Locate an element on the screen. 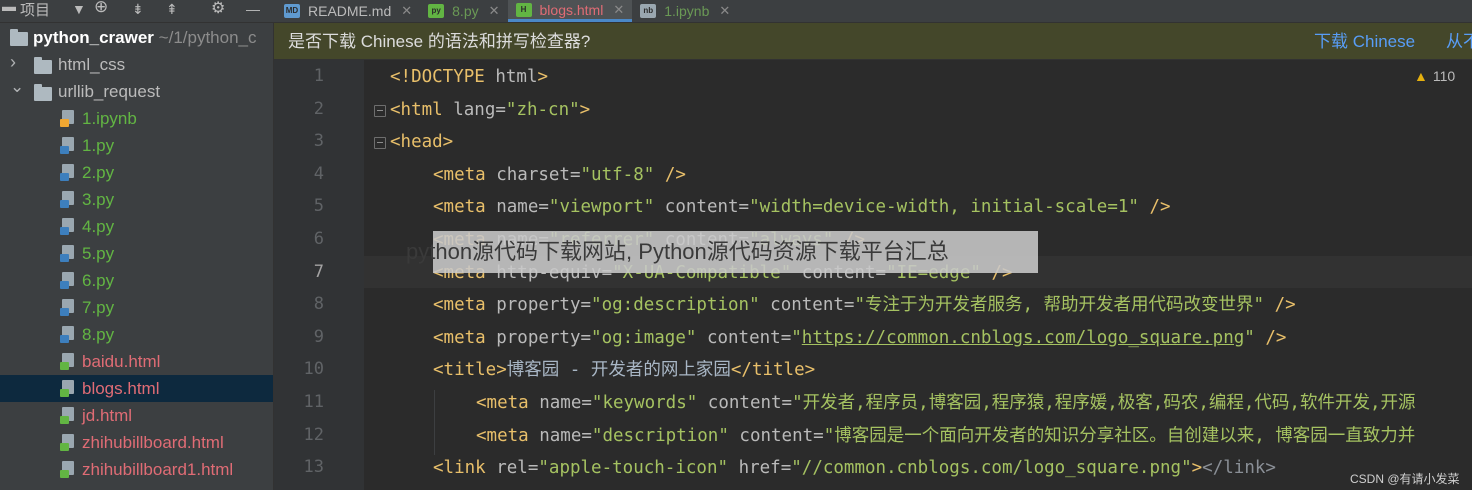 Image resolution: width=1472 pixels, height=490 pixels. tab-readme: MD README.md ✕ is located at coordinates (348, 11).